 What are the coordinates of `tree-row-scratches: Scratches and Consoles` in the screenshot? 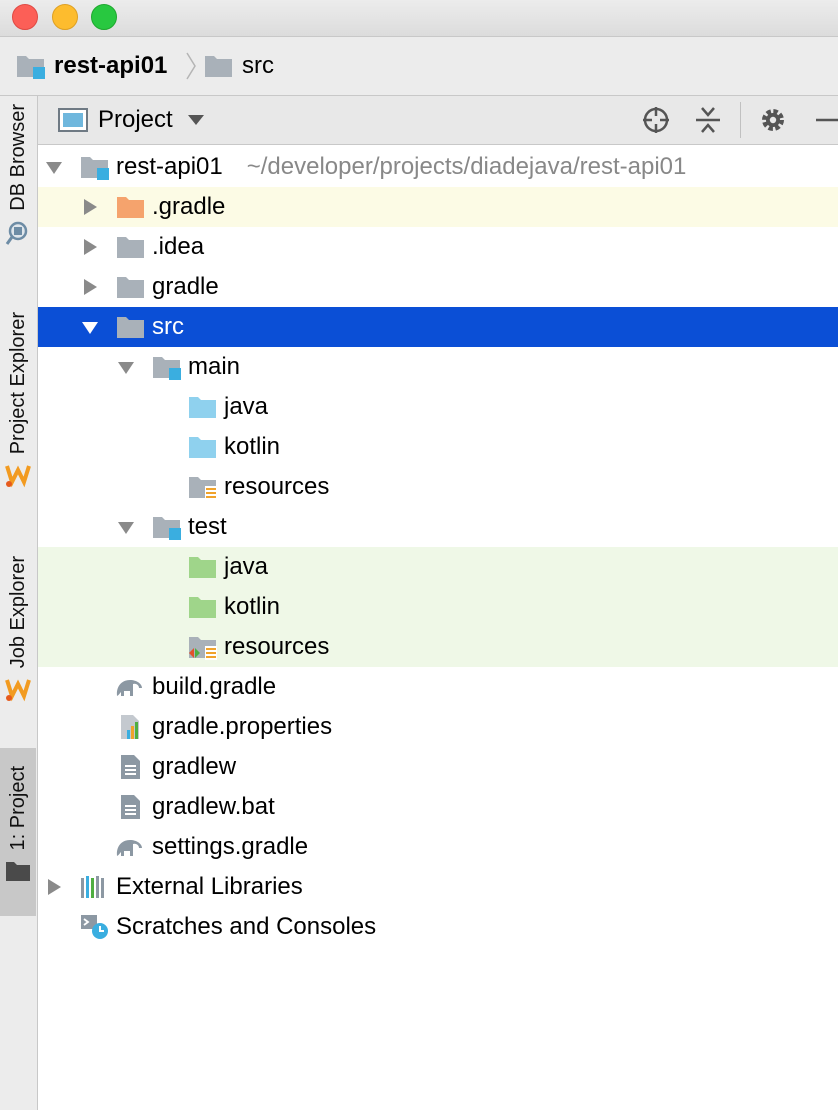 It's located at (438, 927).